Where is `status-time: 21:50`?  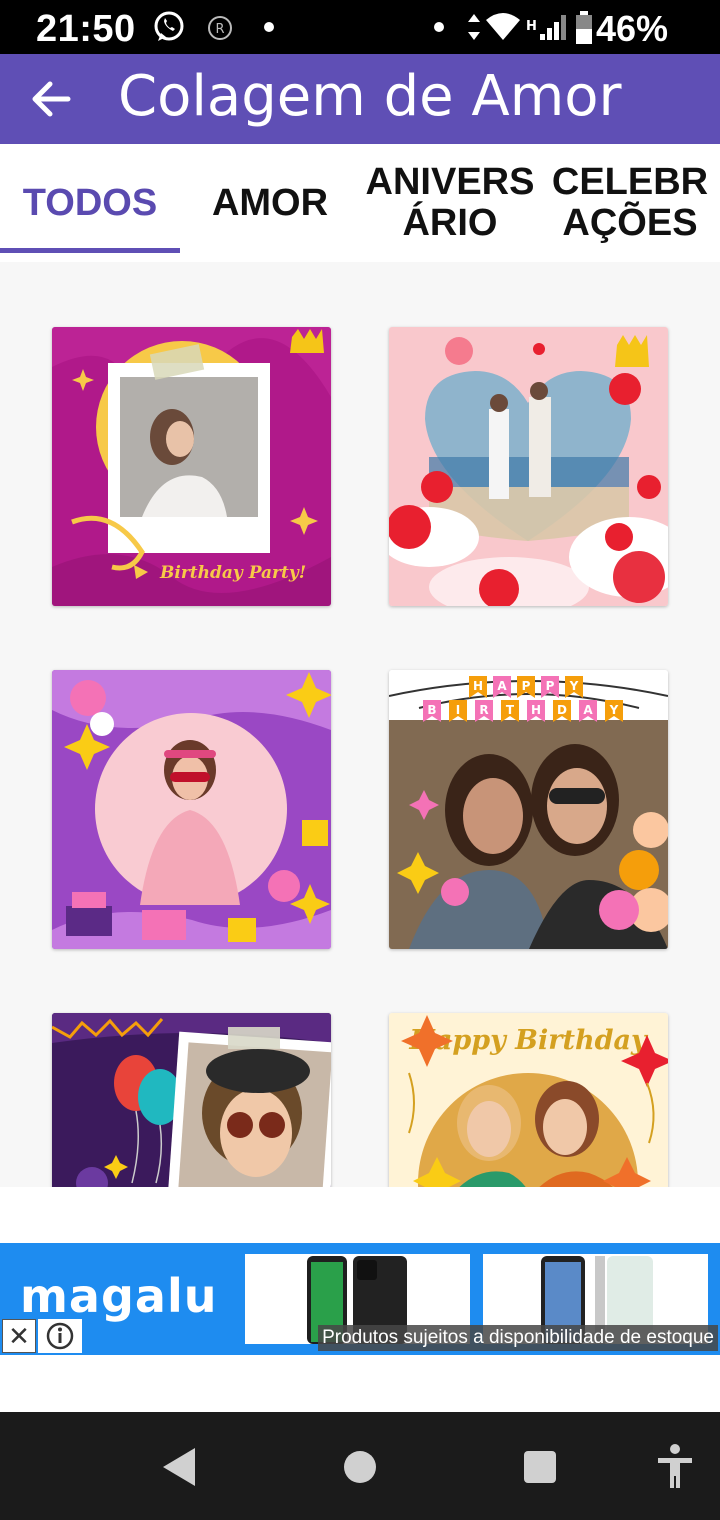
status-time: 21:50 is located at coordinates (86, 29).